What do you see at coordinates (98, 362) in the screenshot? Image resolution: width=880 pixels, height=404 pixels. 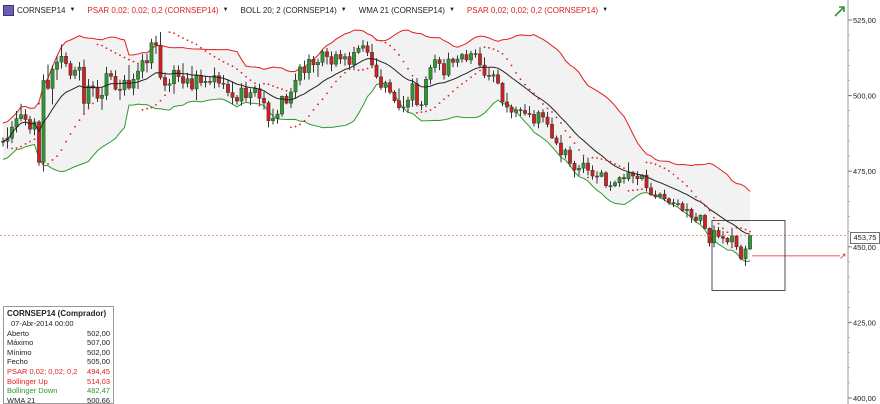 I see `row-value: 505,00` at bounding box center [98, 362].